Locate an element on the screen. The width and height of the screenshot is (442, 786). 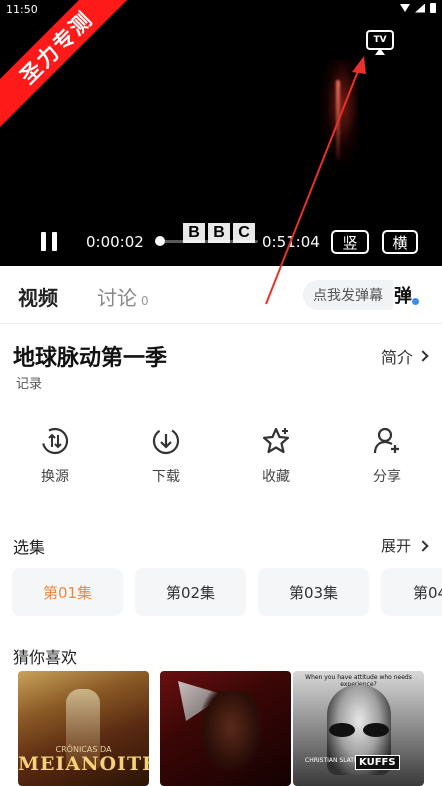
signal-icon is located at coordinates (420, 8).